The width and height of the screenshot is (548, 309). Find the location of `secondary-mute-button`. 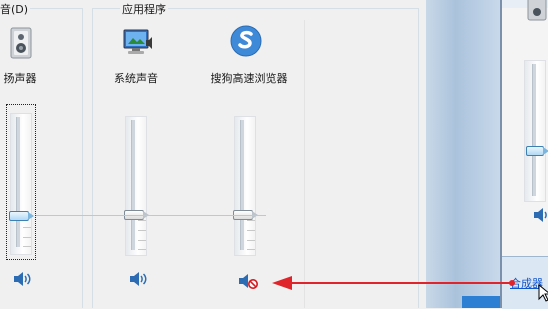

secondary-mute-button is located at coordinates (540, 215).